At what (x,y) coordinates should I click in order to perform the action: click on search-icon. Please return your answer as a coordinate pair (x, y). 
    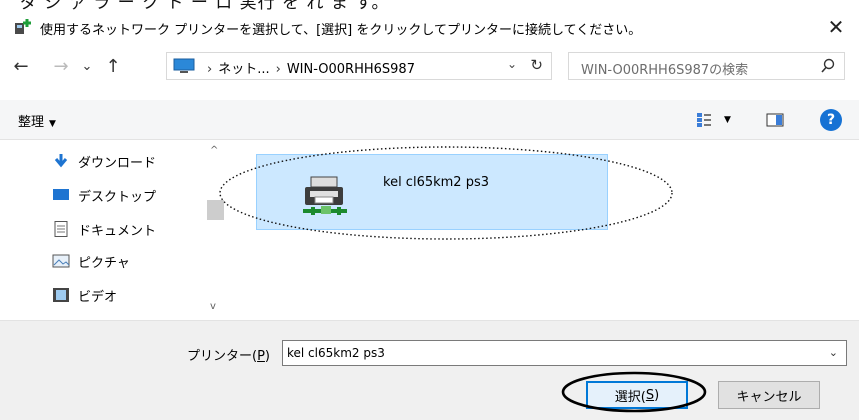
    Looking at the image, I should click on (828, 65).